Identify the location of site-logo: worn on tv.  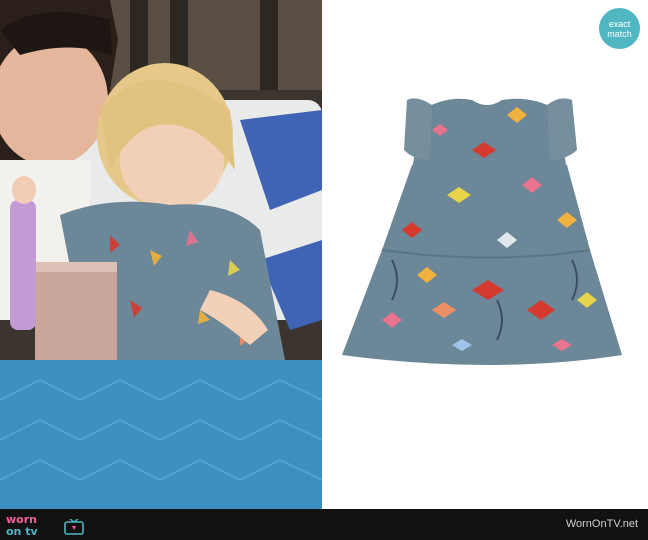
(46, 525).